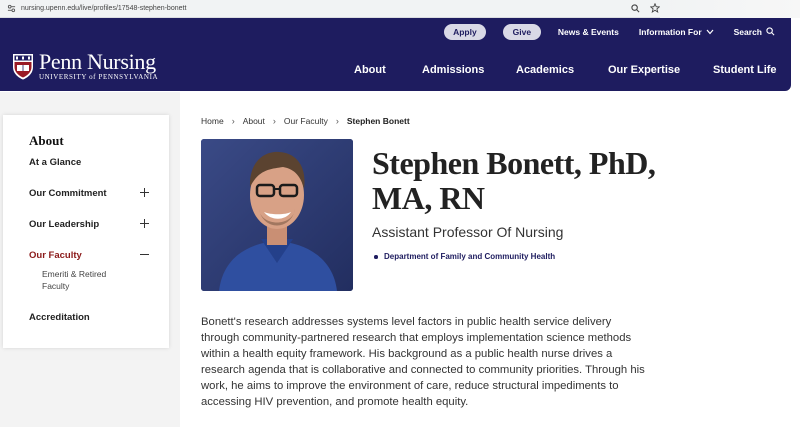  I want to click on site-settings-icon, so click(11, 9).